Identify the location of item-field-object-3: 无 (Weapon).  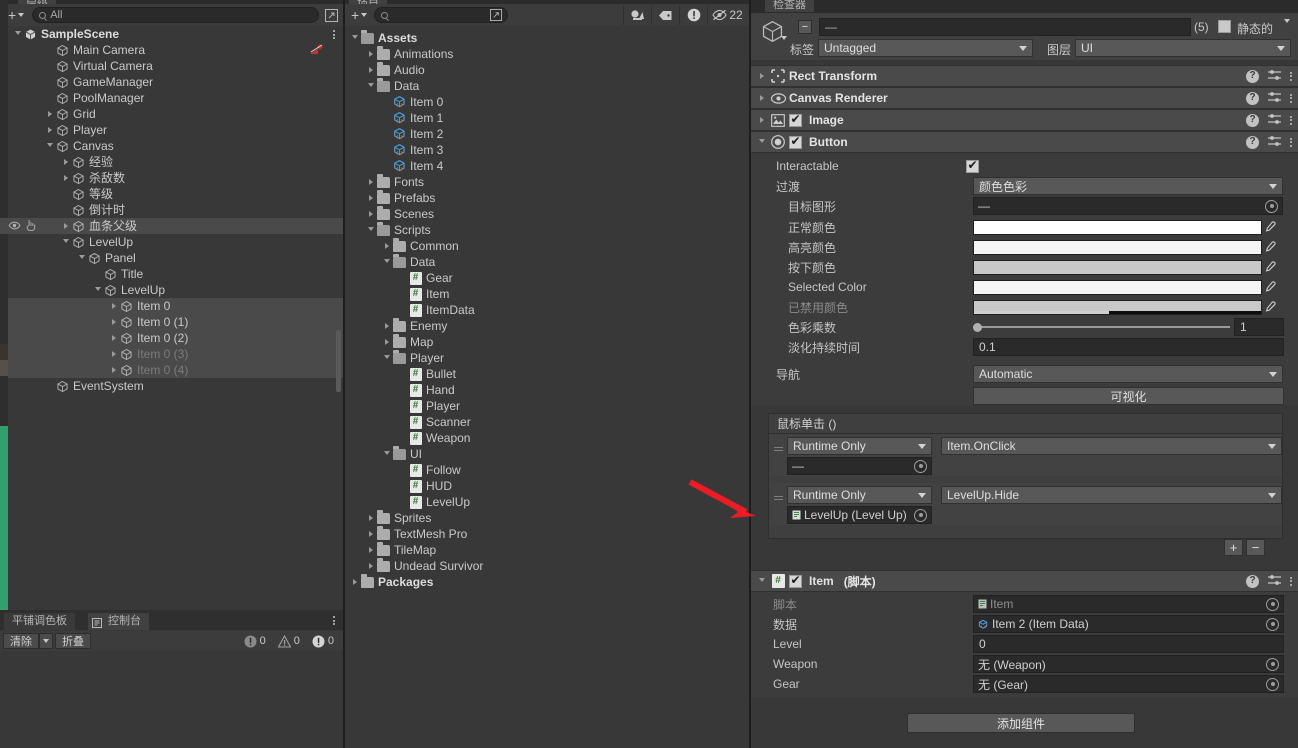
(1128, 664).